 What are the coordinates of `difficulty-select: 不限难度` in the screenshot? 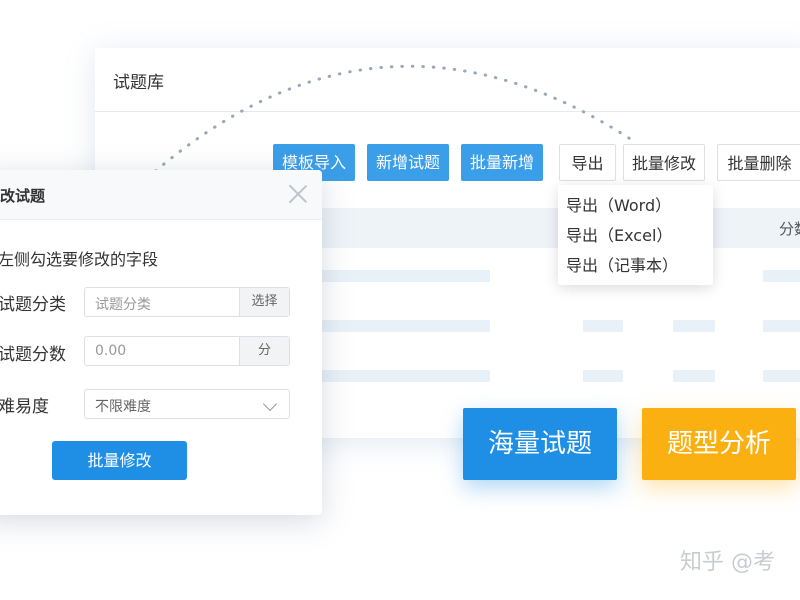 It's located at (187, 404).